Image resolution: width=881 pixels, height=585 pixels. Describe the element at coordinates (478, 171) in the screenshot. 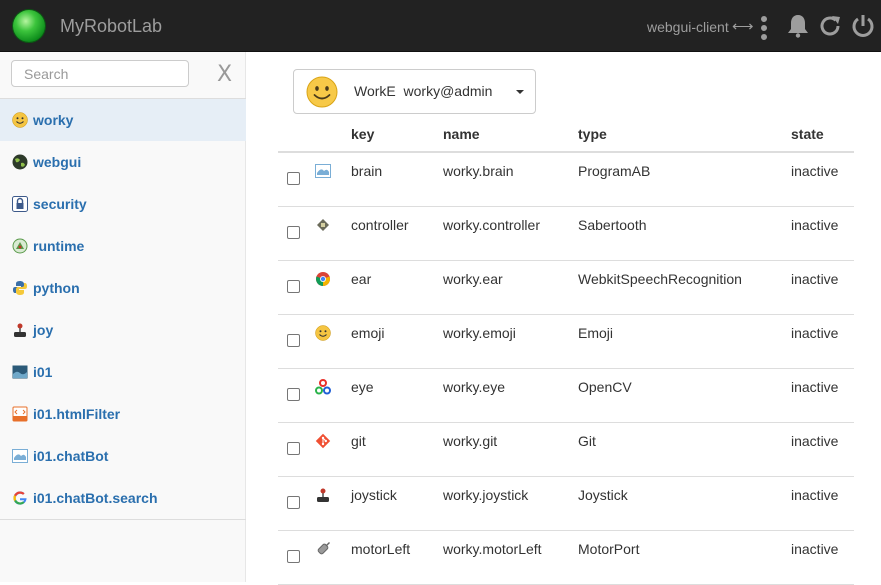

I see `cell-name: worky.brain` at that location.